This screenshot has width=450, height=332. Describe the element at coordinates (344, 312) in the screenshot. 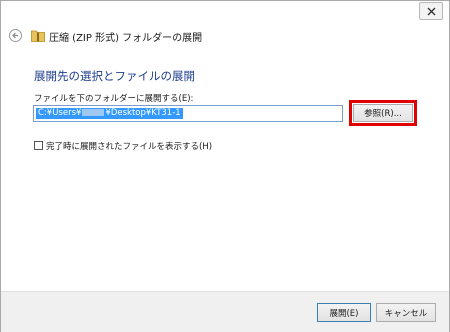

I see `extract-button: 展開(E)` at that location.